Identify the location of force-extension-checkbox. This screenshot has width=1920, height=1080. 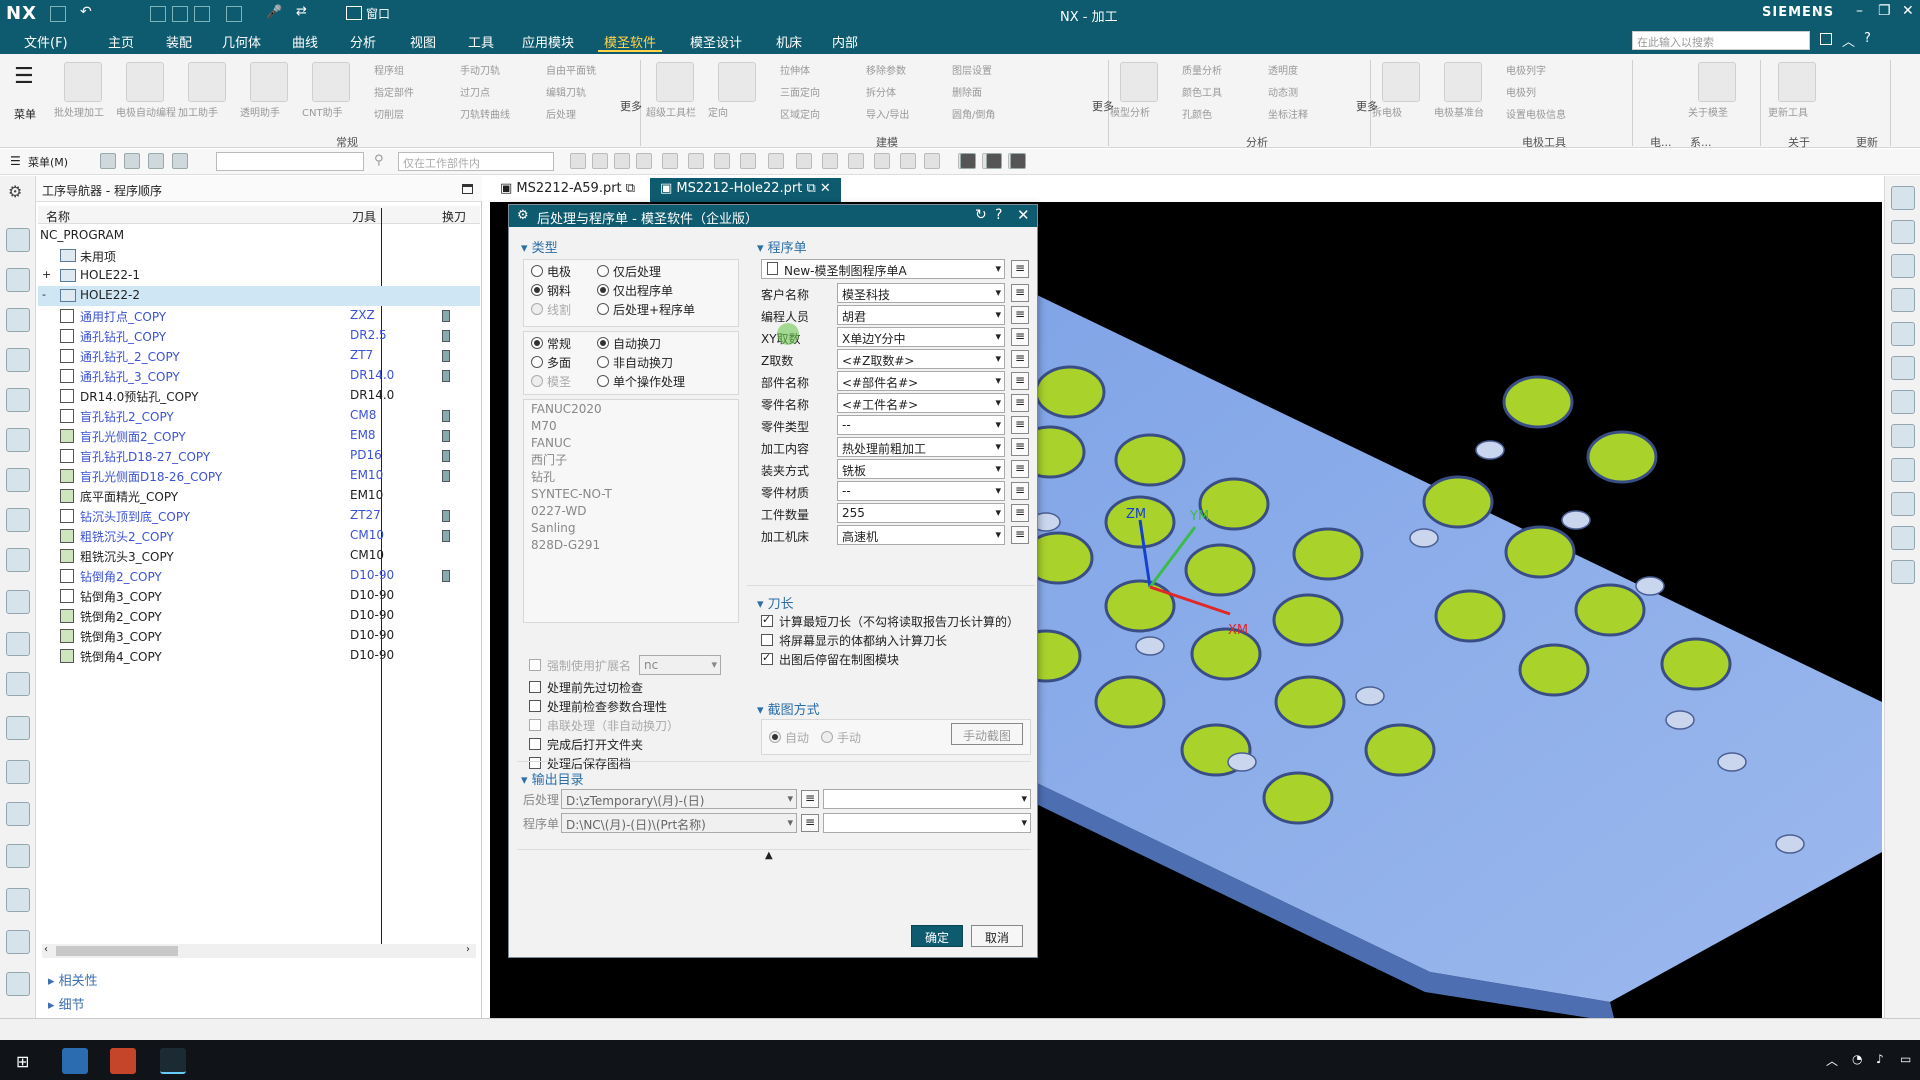
(535, 665).